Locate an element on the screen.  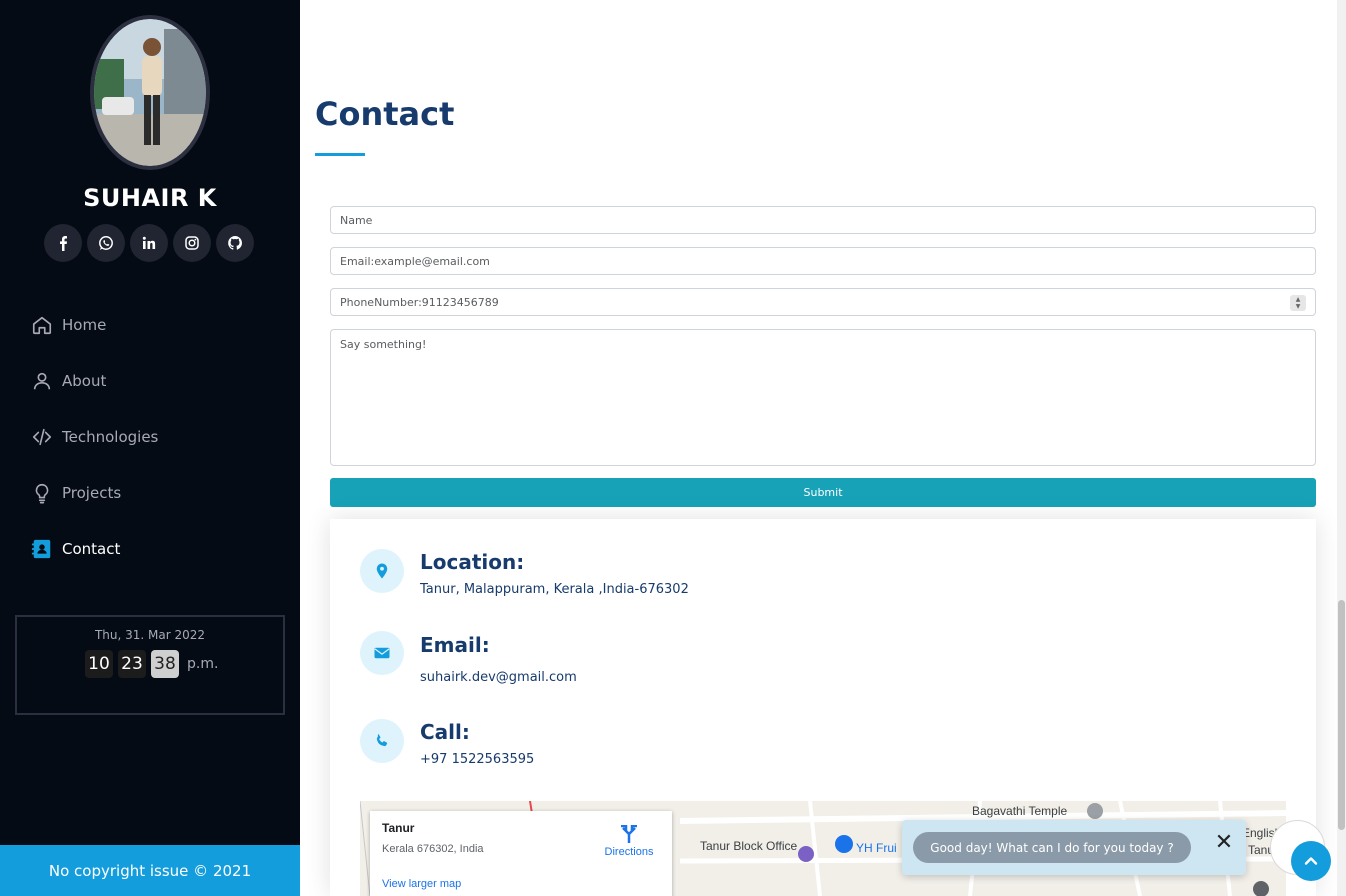
linkedin-icon is located at coordinates (149, 243).